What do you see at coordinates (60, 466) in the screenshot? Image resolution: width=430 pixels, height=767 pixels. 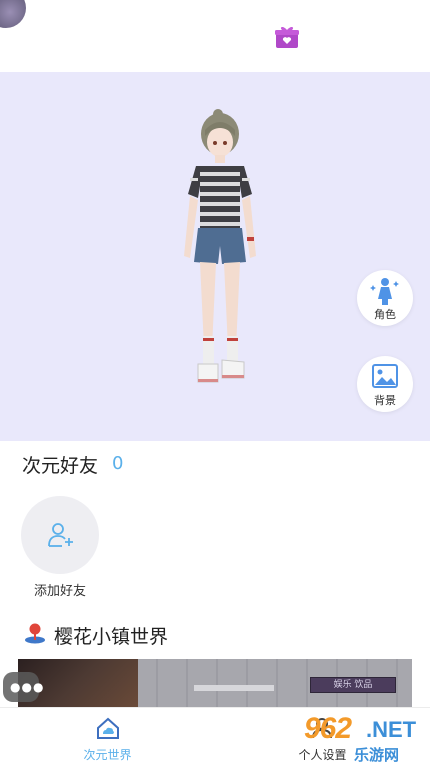 I see `friends-section-title: 次元好友` at bounding box center [60, 466].